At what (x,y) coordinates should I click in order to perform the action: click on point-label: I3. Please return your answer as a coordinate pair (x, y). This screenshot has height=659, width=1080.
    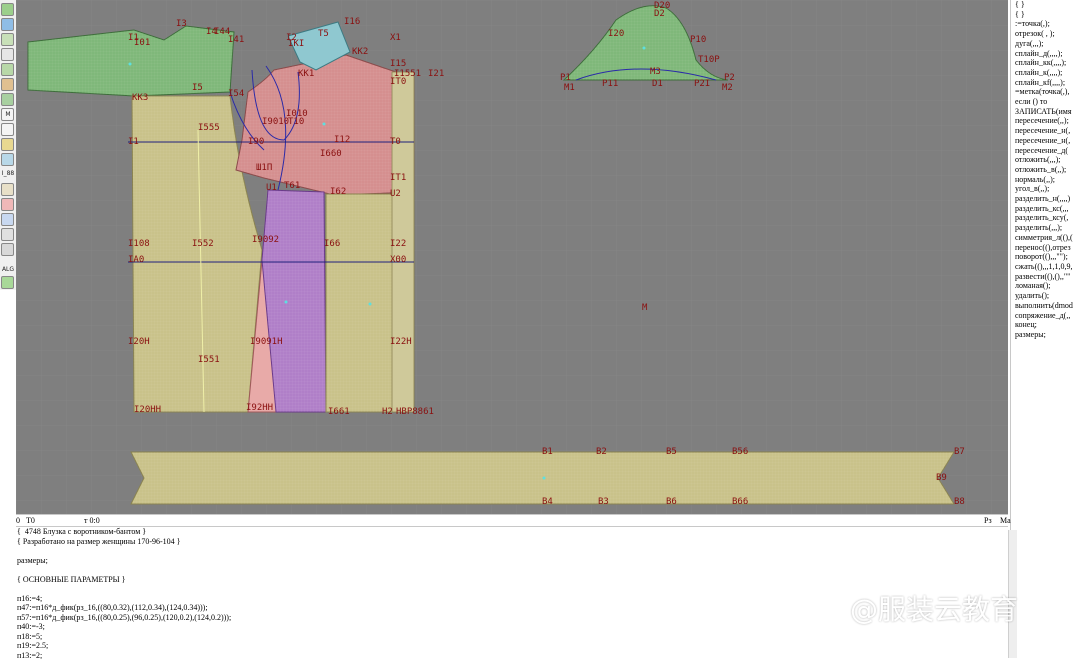
    Looking at the image, I should click on (181, 24).